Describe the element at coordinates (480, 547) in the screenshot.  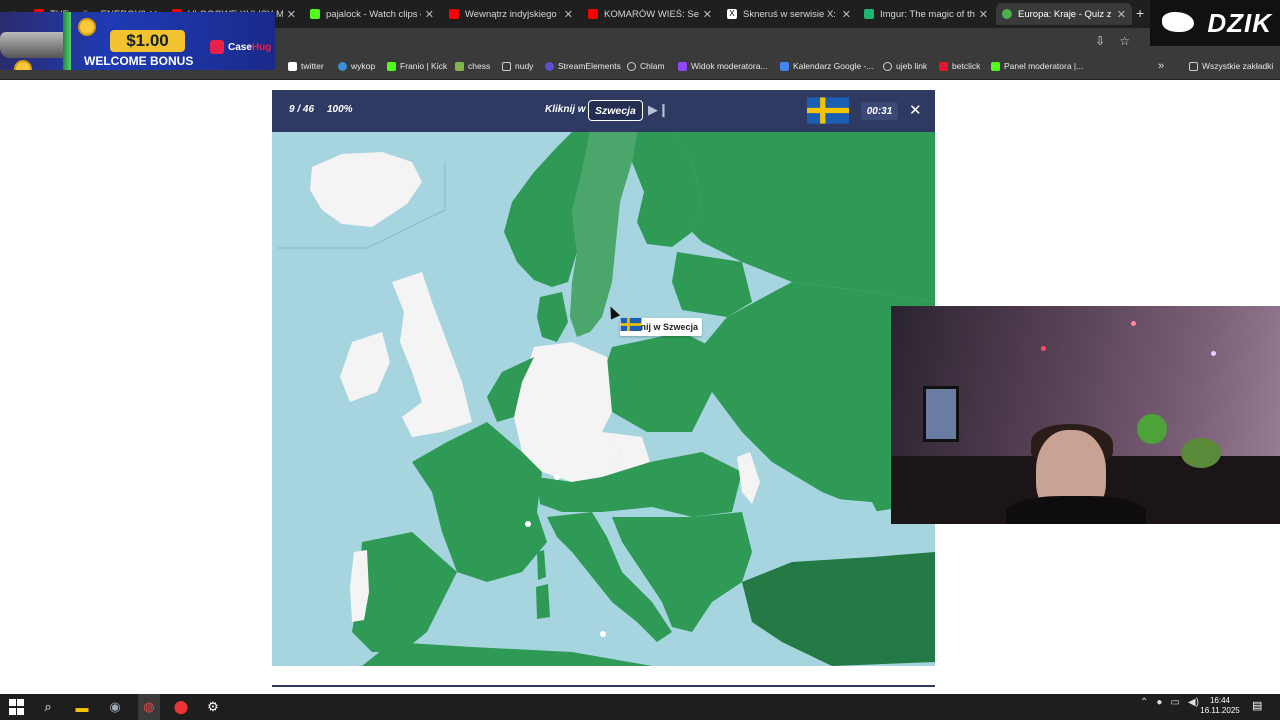
I see `island-balearic` at that location.